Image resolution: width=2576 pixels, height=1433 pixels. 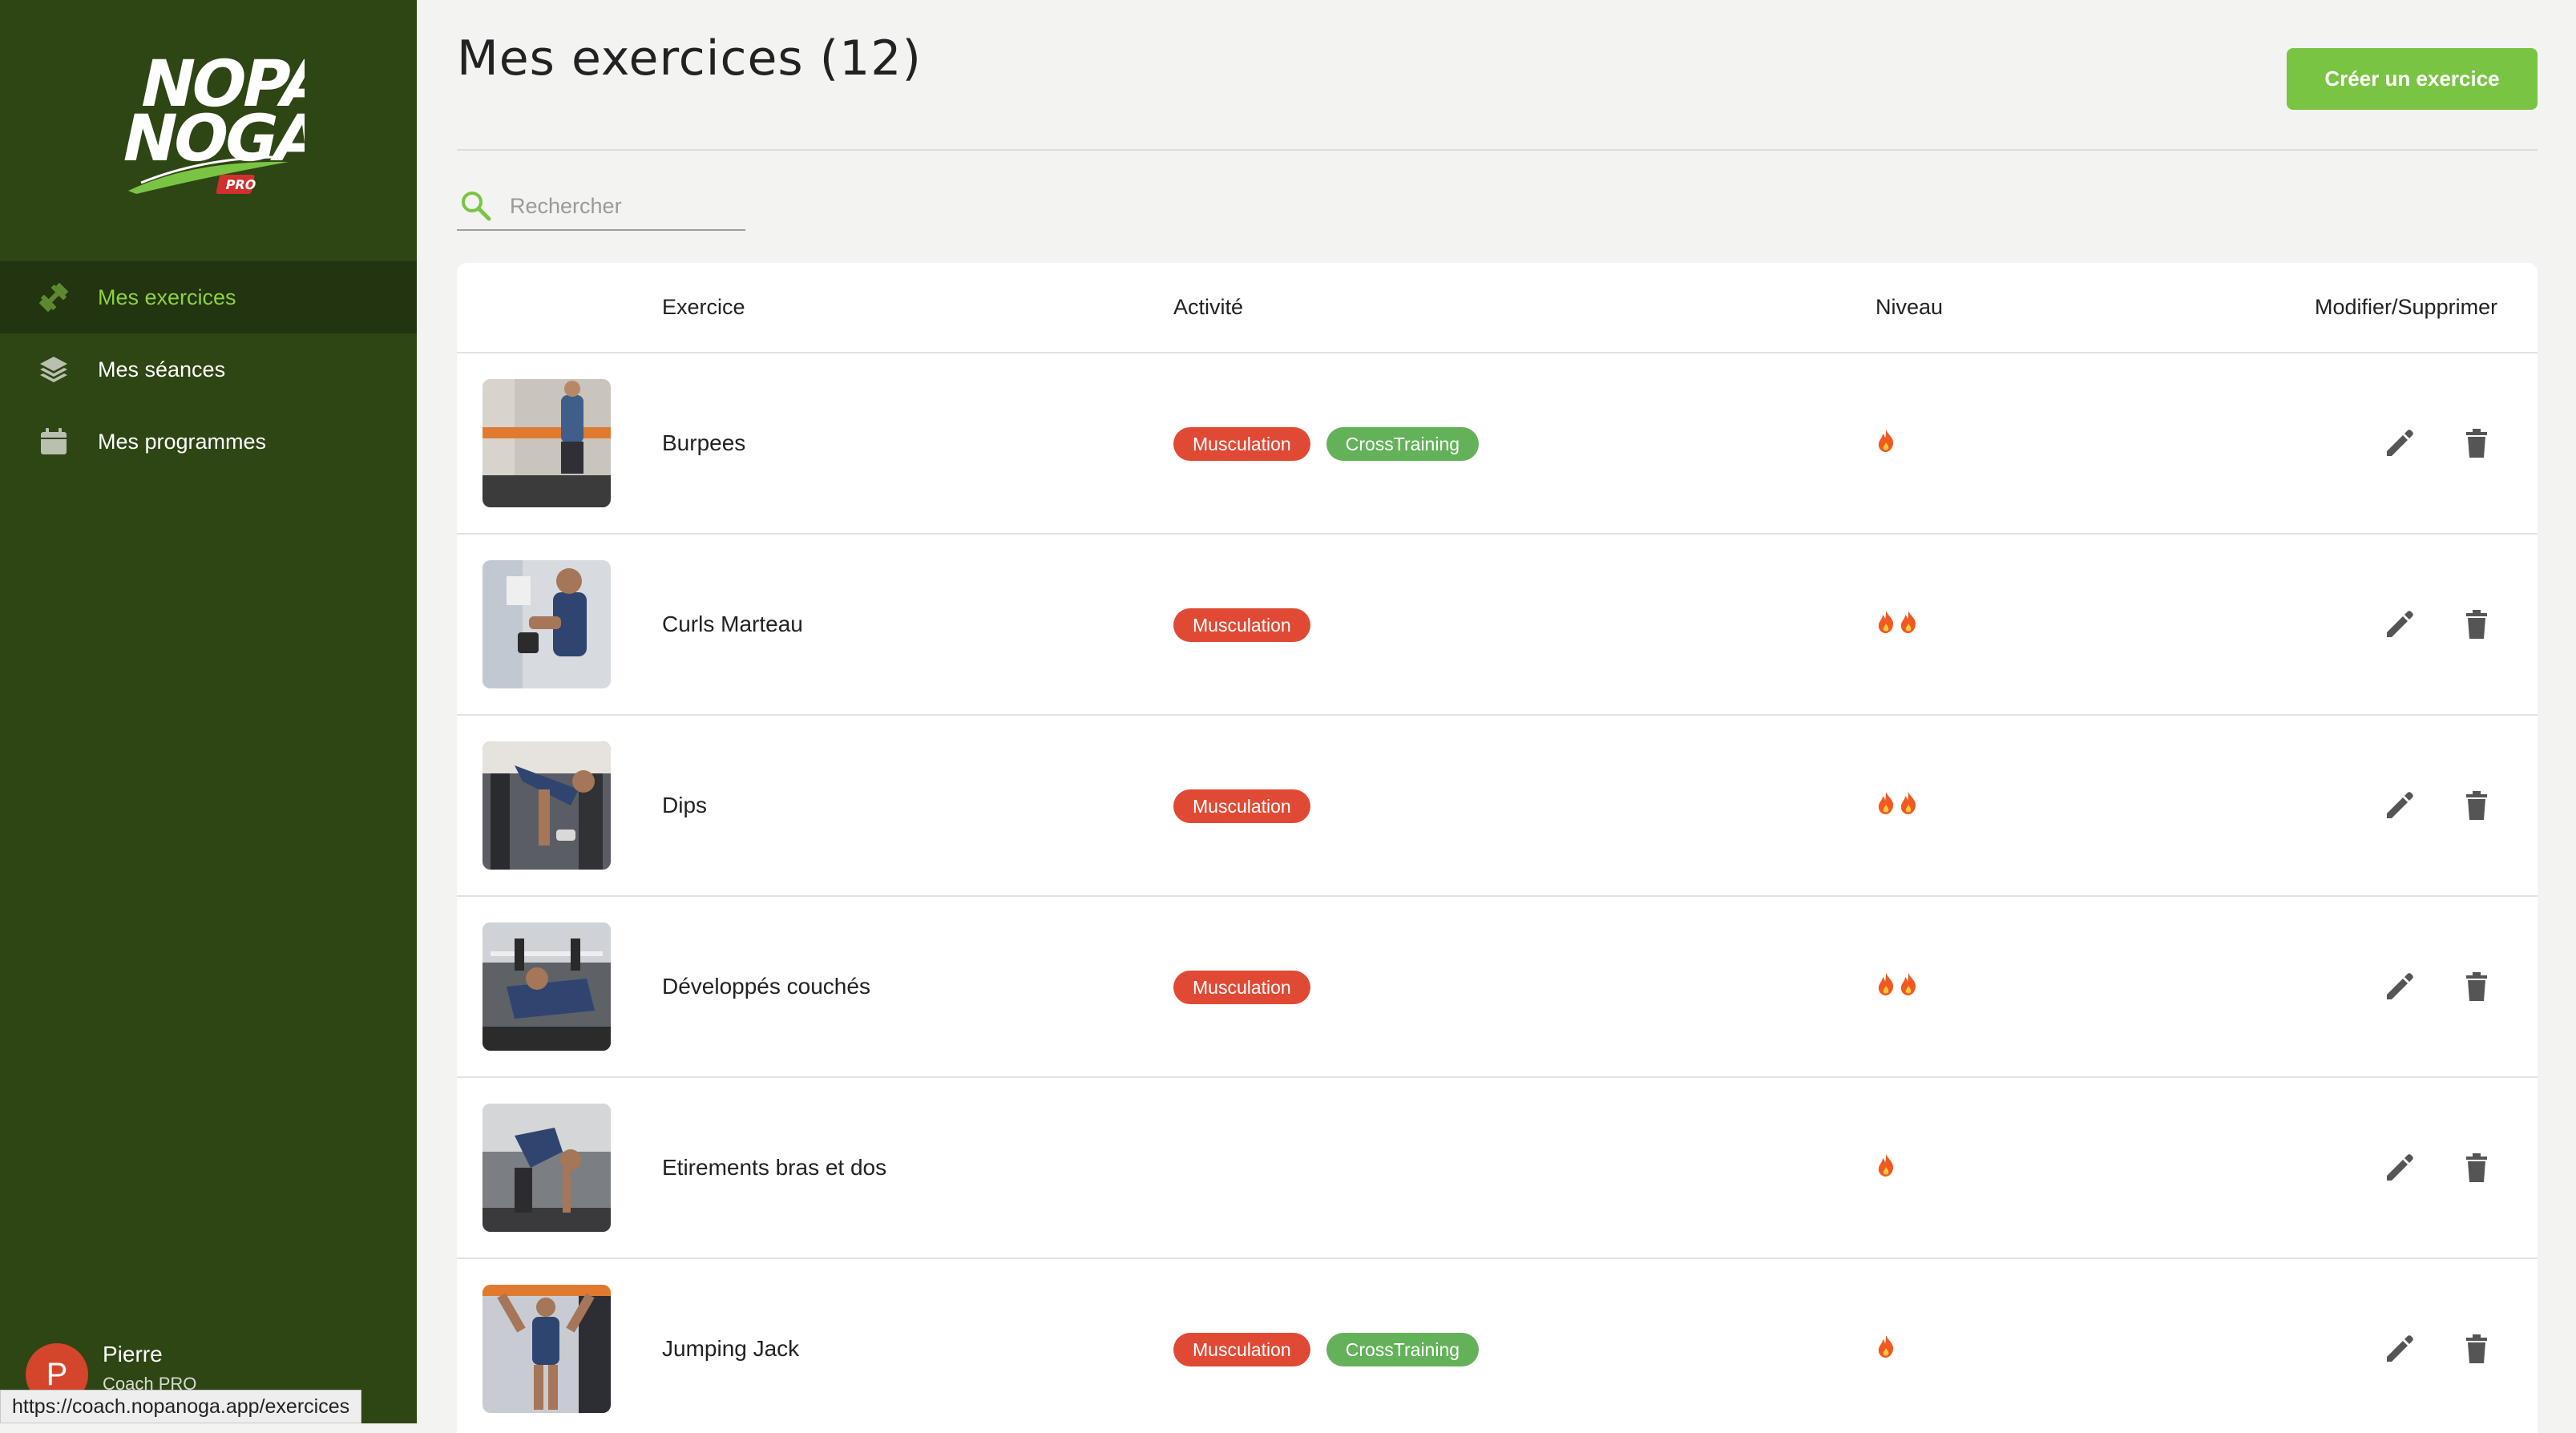 I want to click on exercise-name: Curls Marteau, so click(x=732, y=624).